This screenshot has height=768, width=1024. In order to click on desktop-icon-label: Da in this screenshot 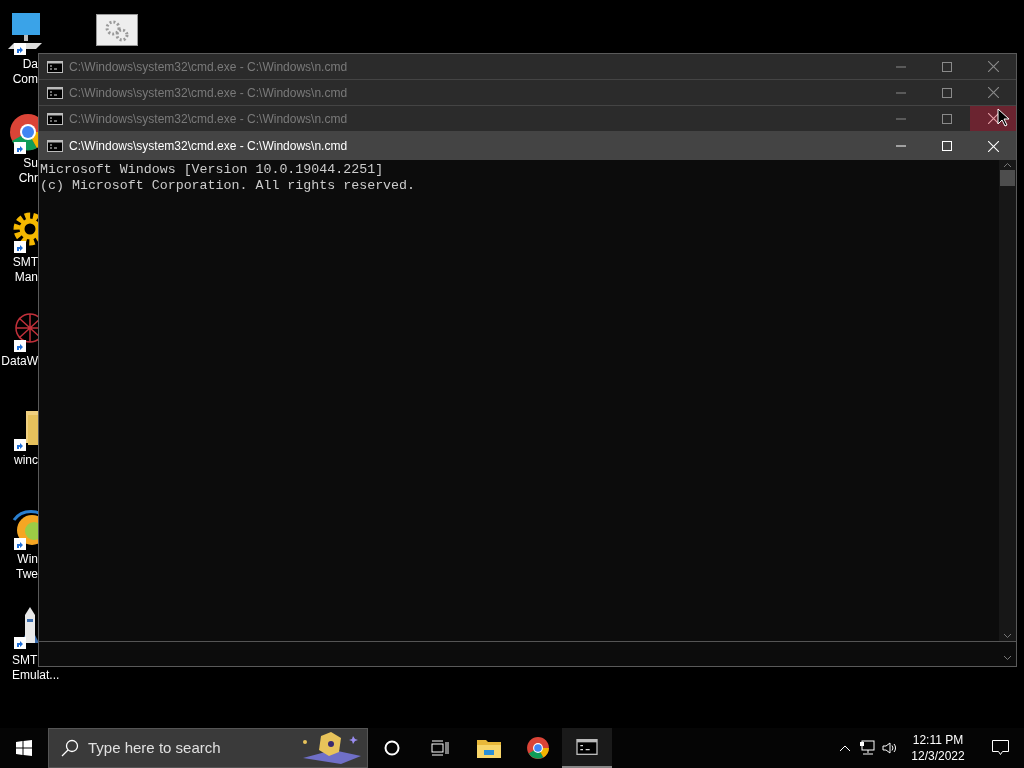, I will do `click(30, 64)`.